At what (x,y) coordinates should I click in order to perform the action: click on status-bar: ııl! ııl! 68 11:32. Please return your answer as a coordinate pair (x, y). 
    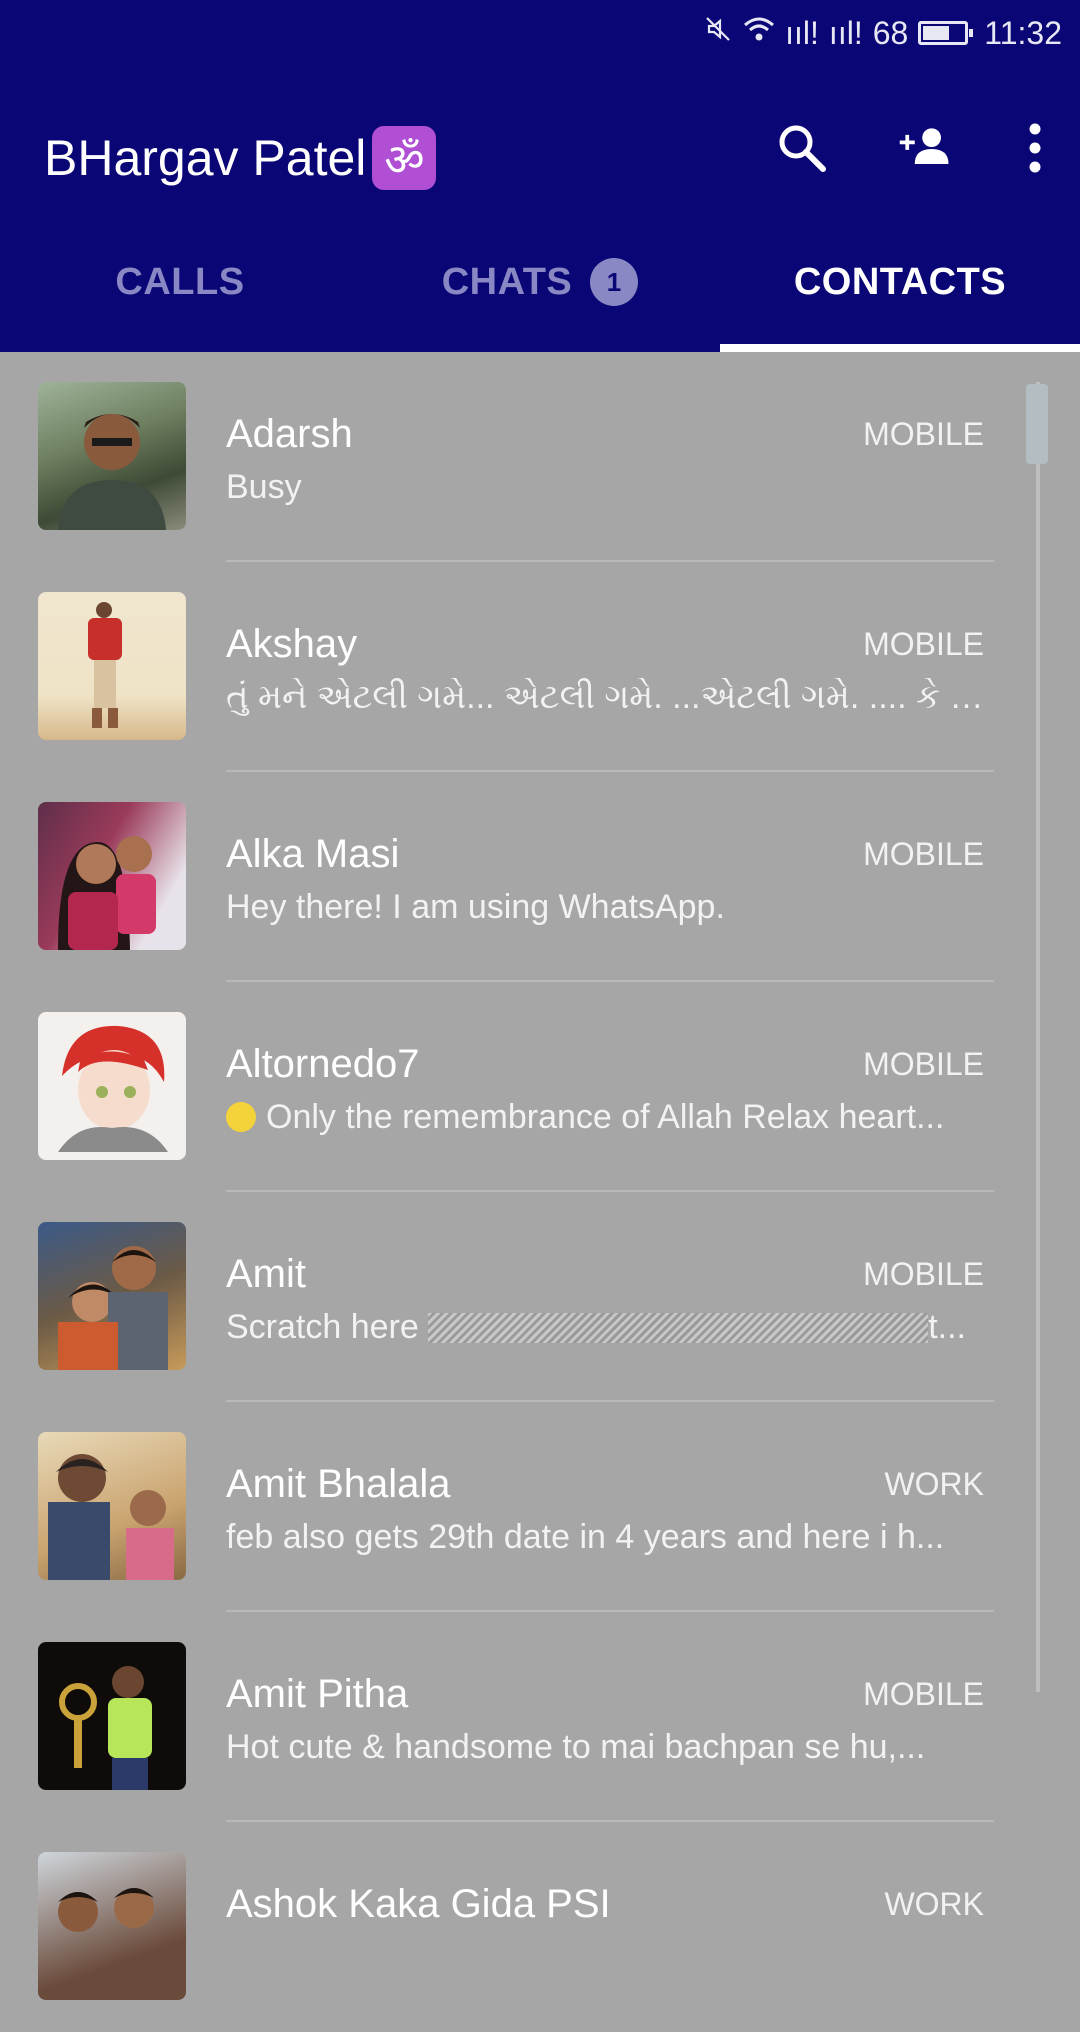
    Looking at the image, I should click on (882, 33).